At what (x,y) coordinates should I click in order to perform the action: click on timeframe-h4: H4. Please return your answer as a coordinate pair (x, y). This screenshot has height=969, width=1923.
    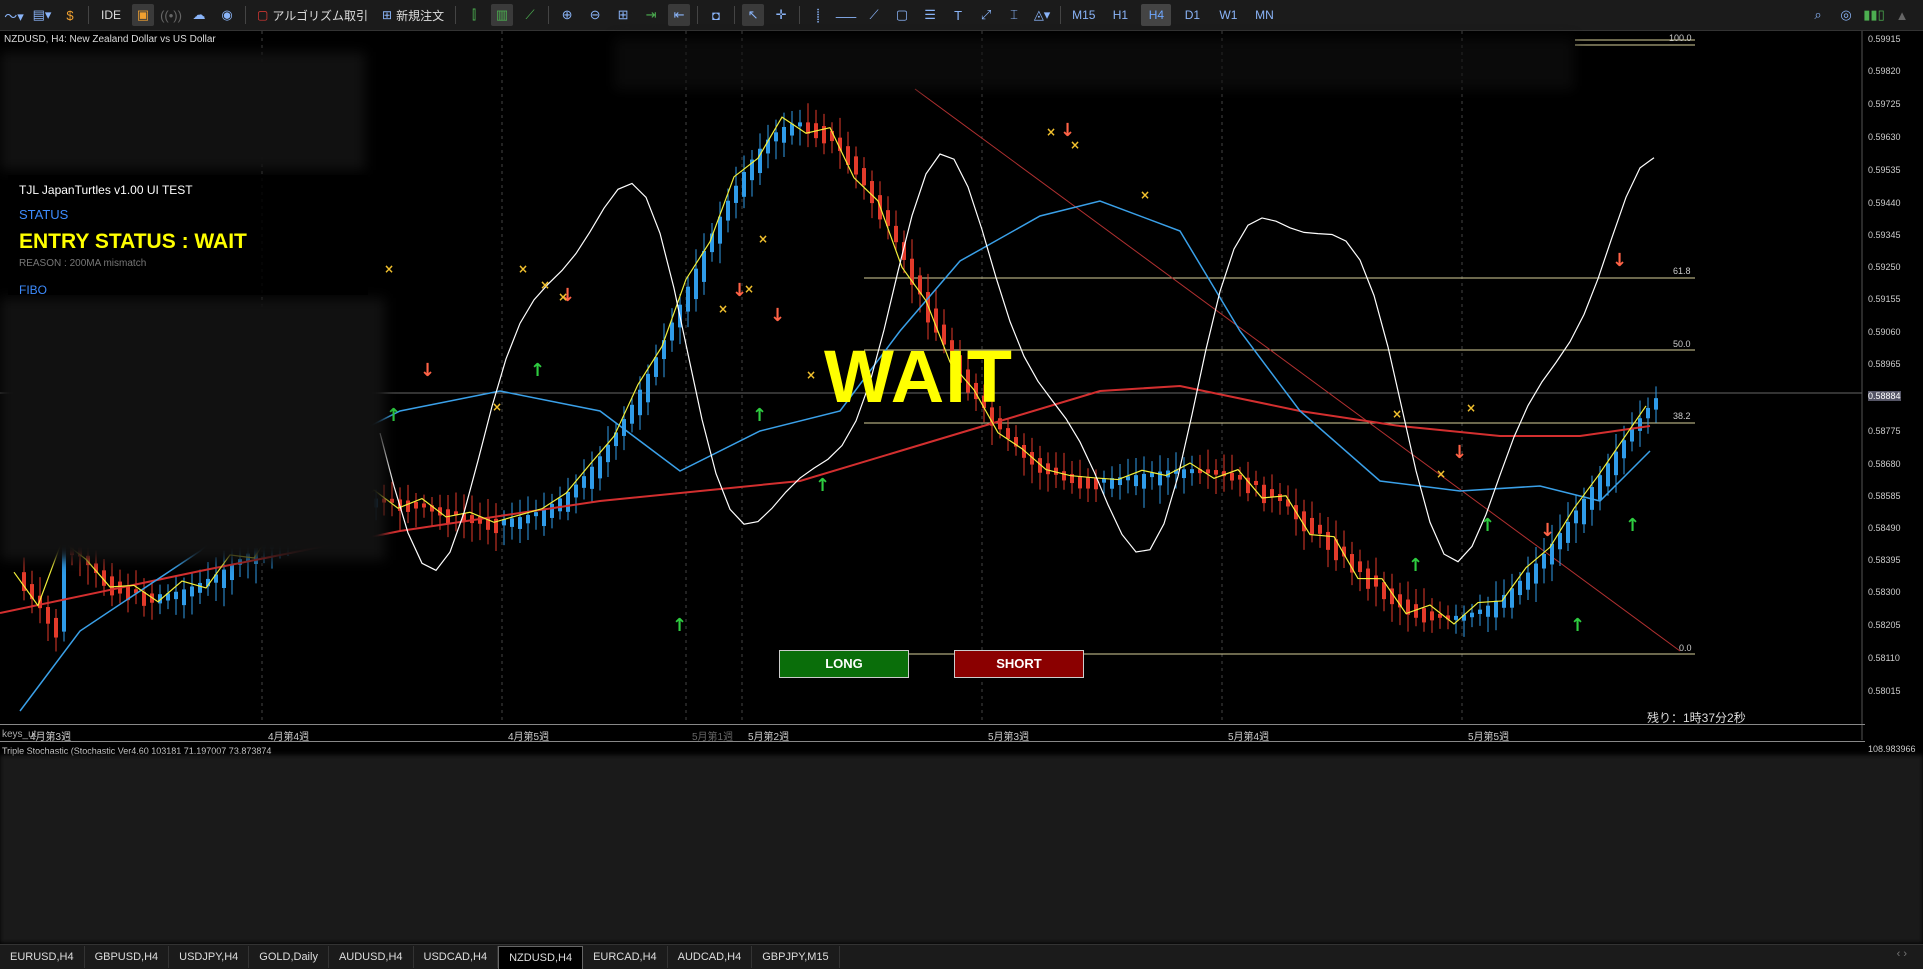
    Looking at the image, I should click on (1156, 15).